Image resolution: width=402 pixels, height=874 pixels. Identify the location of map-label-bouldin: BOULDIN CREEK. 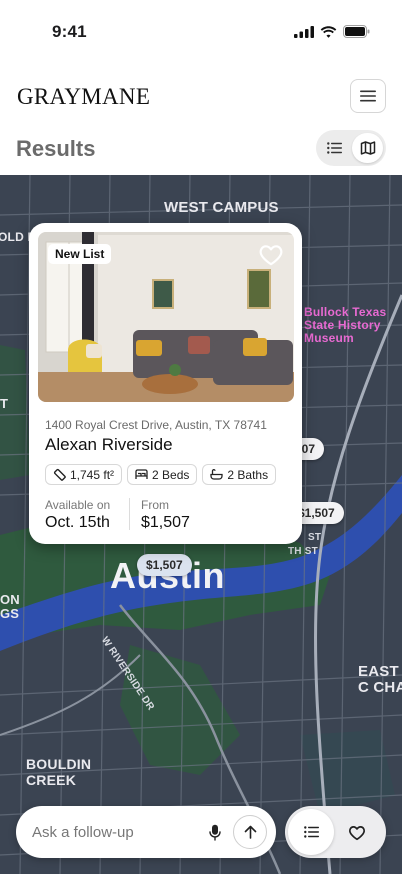
(59, 772).